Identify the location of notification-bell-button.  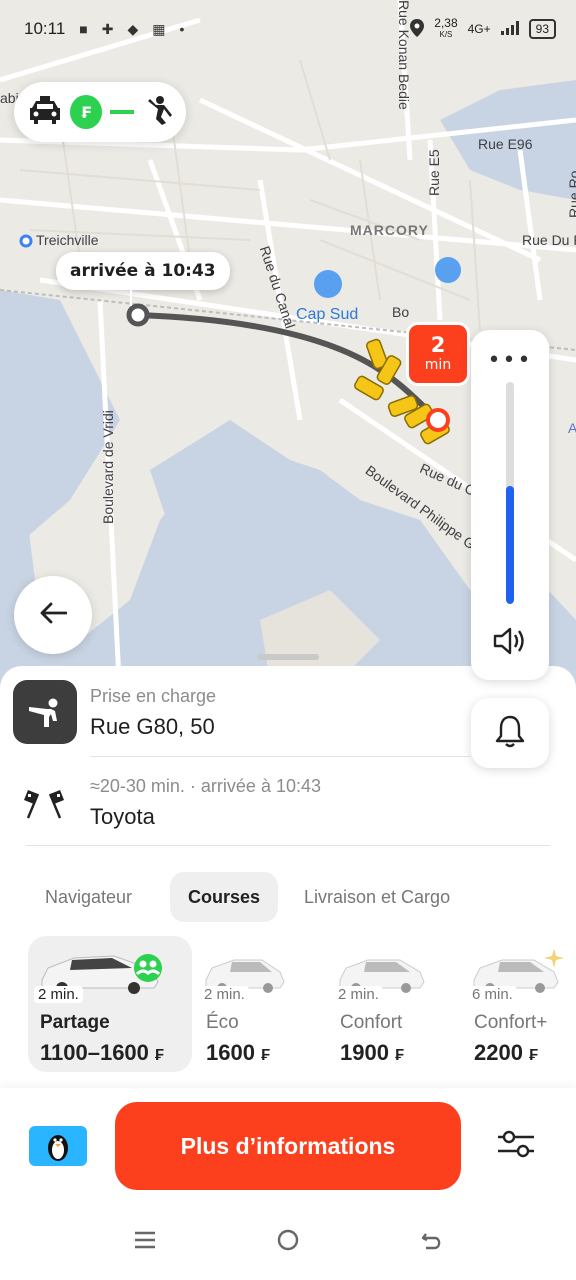
(510, 733).